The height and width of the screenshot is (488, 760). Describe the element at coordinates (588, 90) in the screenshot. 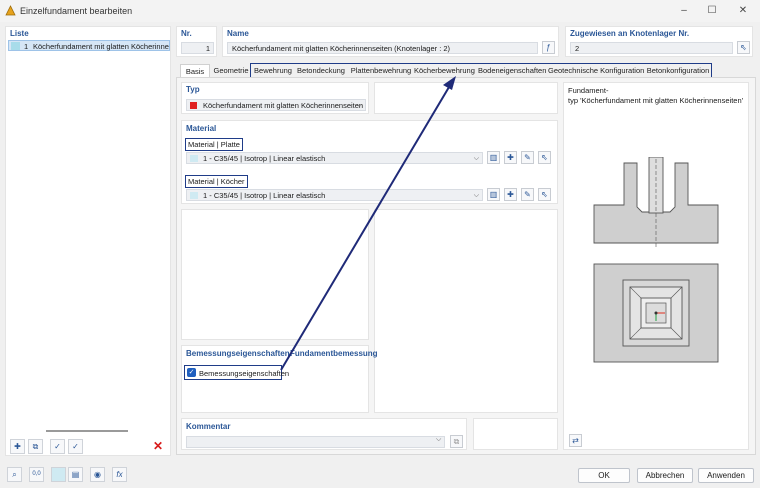

I see `preview-caption-line1: Fundament-` at that location.